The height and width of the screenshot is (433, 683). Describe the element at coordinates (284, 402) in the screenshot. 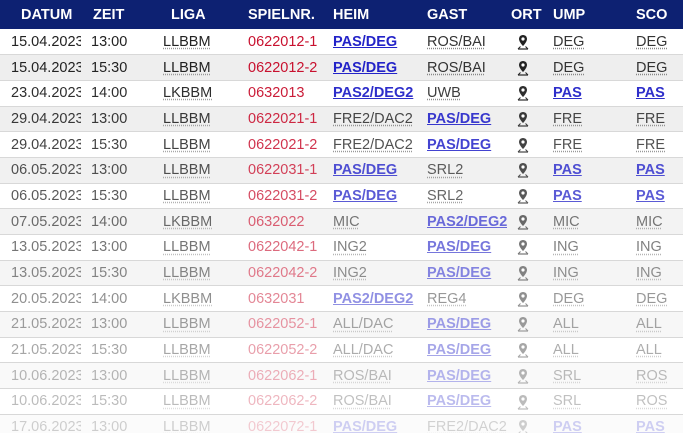

I see `spielnr-cell: 0622062-2` at that location.